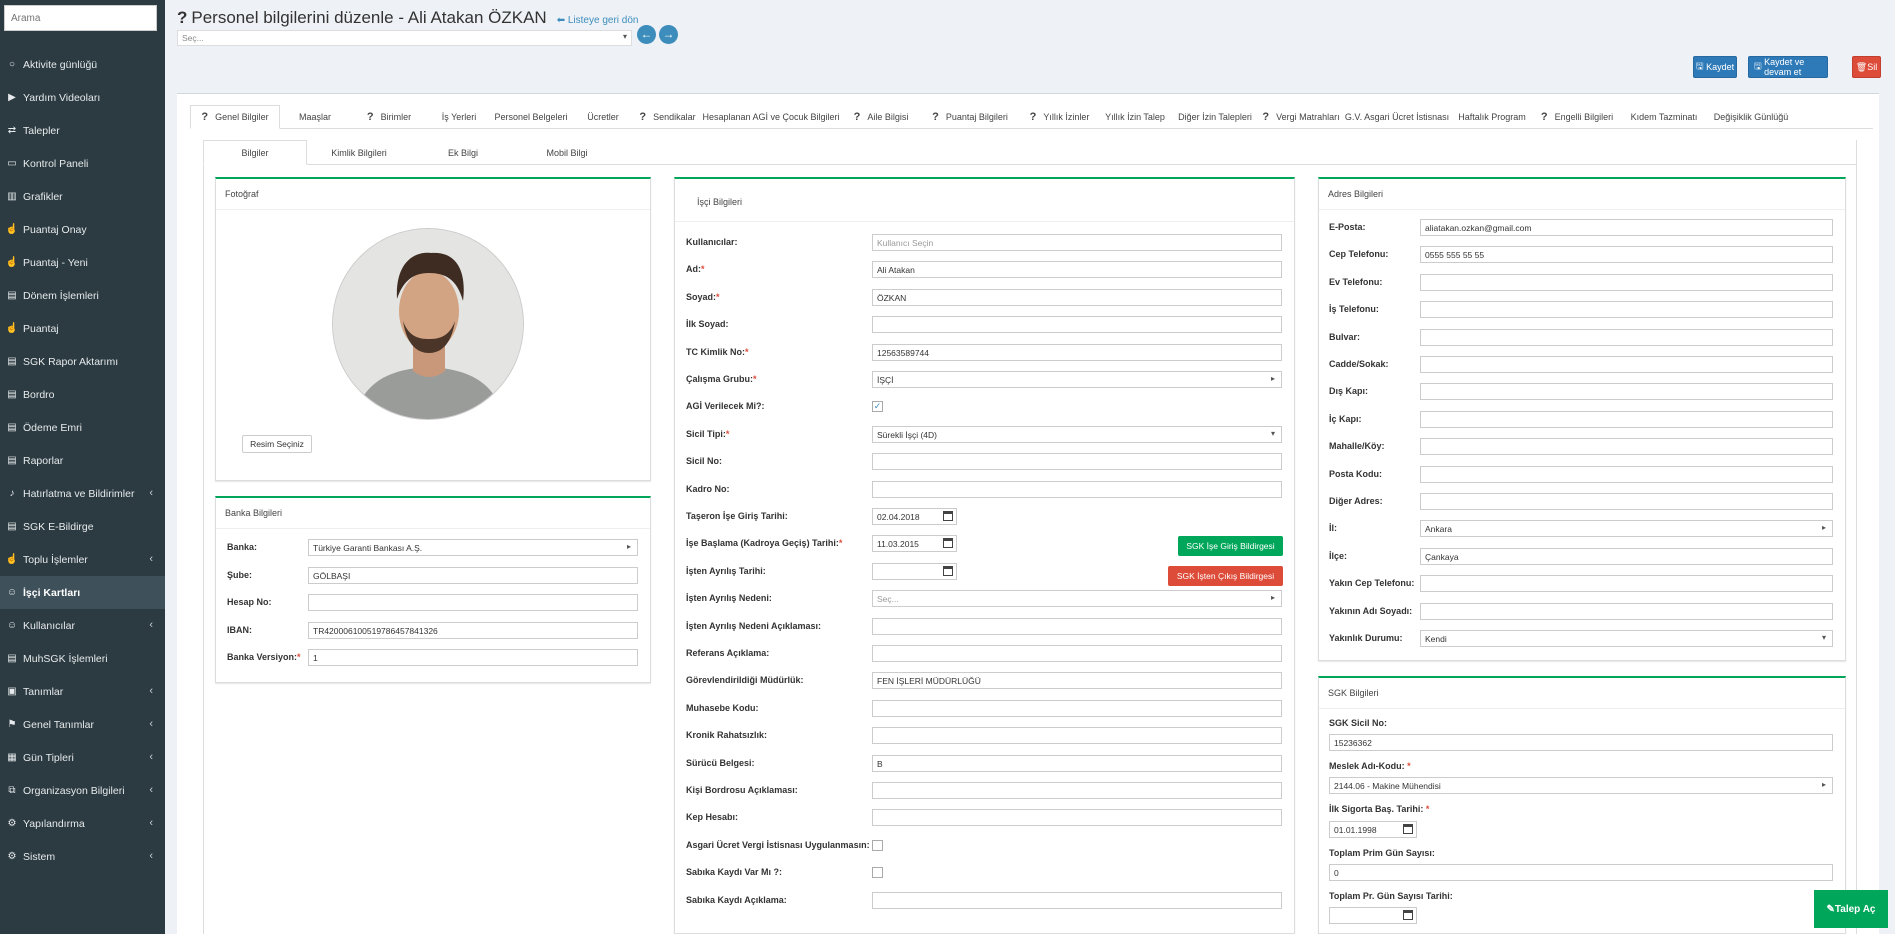 This screenshot has width=1895, height=934. I want to click on tab-3: İş Yerleri, so click(459, 117).